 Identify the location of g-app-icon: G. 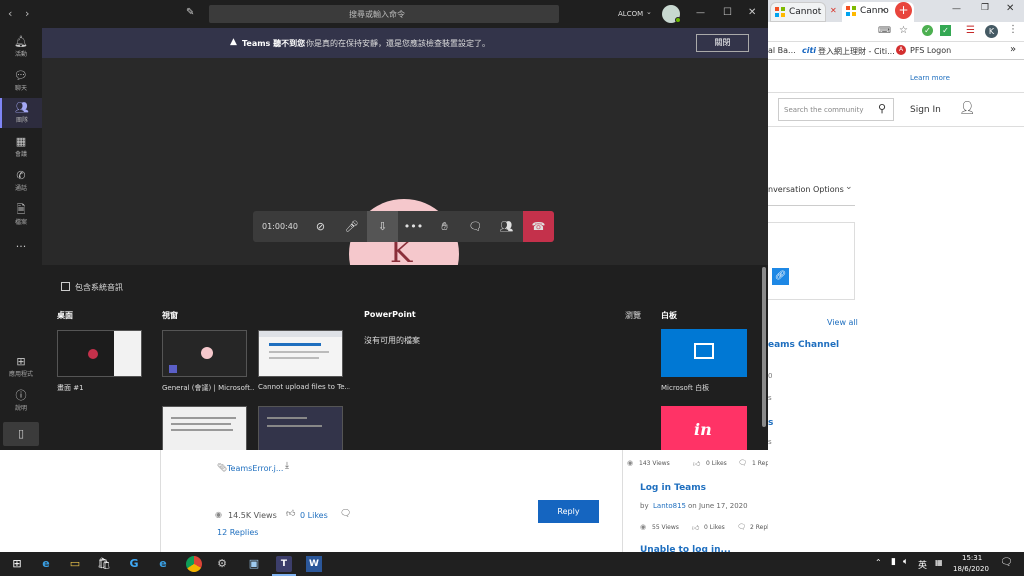
(134, 564).